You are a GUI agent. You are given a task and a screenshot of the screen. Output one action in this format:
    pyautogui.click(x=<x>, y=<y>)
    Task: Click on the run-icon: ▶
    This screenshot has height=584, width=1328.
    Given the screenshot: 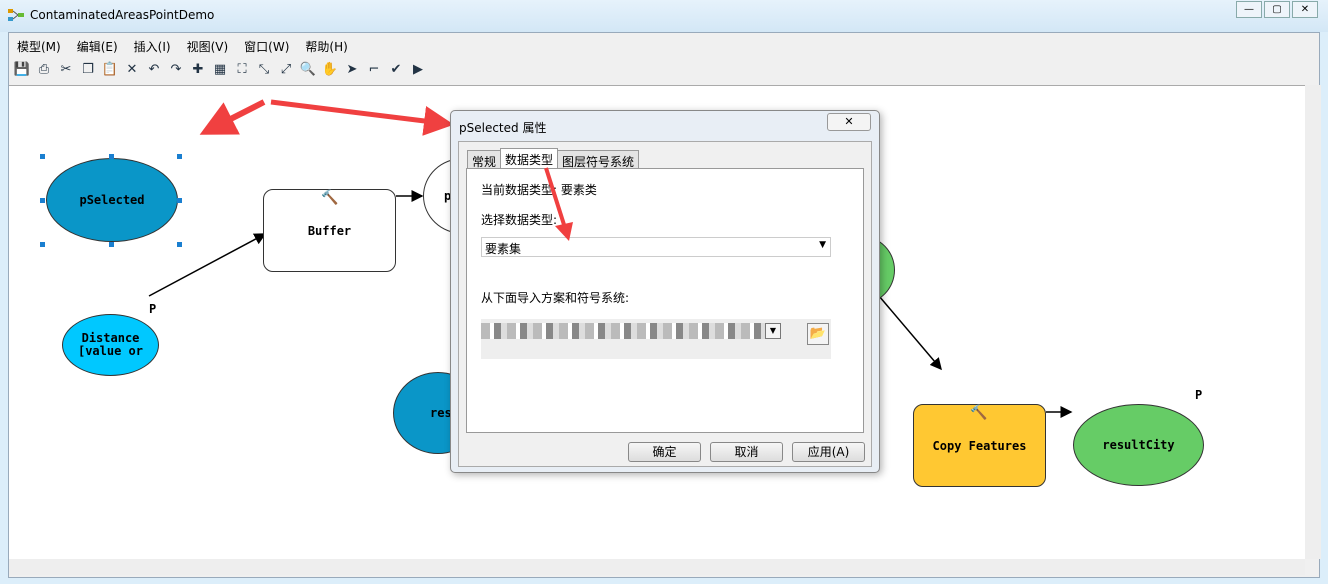 What is the action you would take?
    pyautogui.click(x=418, y=70)
    